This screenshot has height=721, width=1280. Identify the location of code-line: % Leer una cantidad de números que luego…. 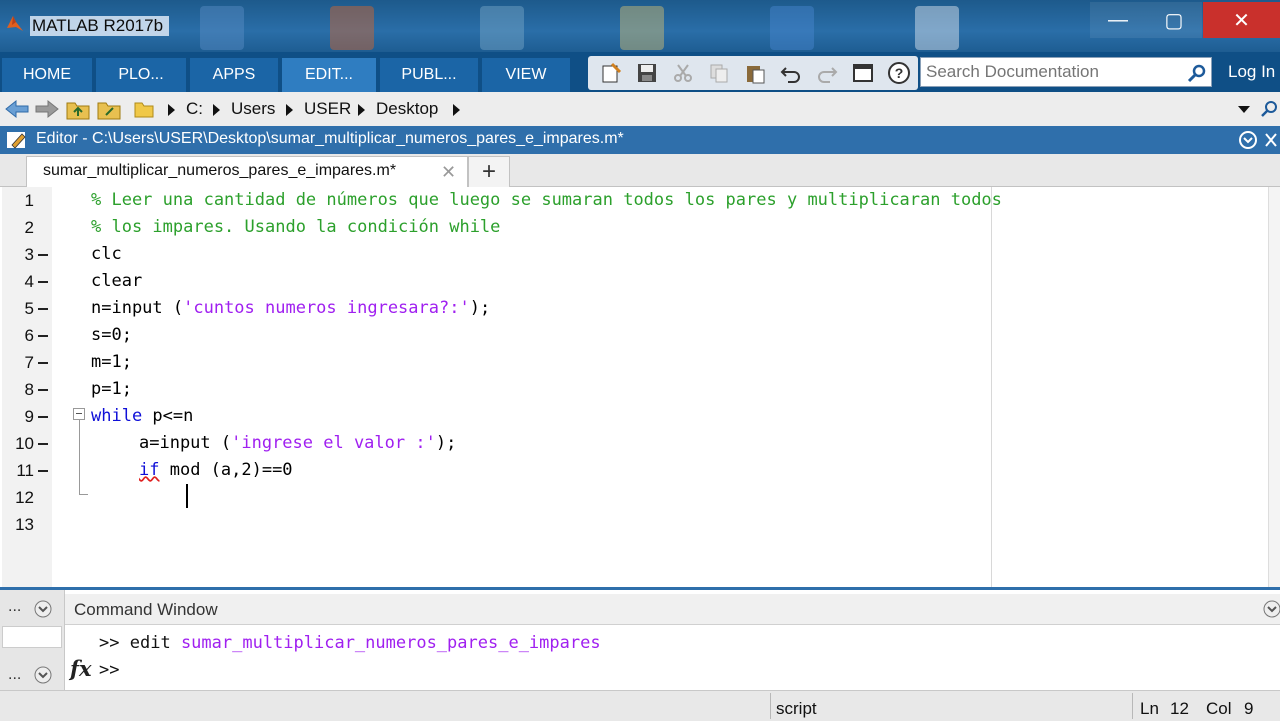
(546, 200).